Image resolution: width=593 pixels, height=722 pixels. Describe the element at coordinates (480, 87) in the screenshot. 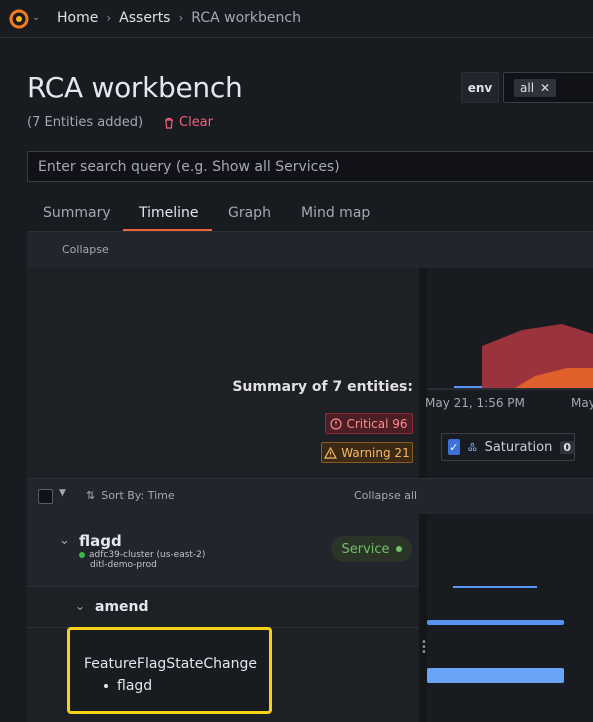

I see `env-filter-label: env` at that location.